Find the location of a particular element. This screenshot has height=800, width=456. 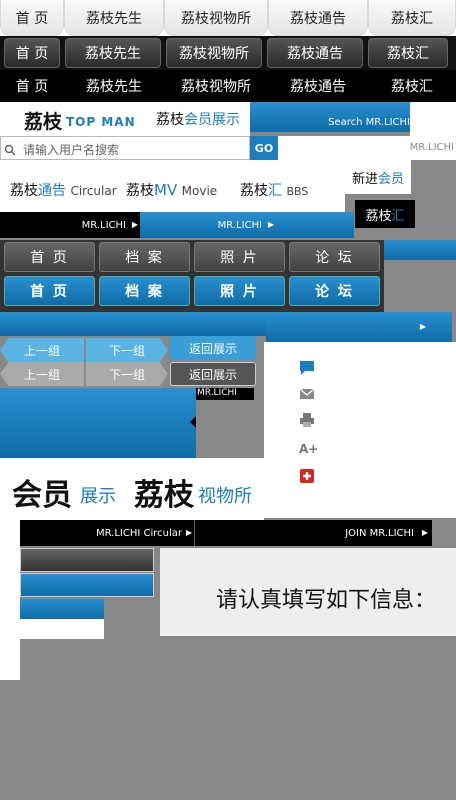

mr-lichi-strip: MR.LICHI is located at coordinates (367, 148).